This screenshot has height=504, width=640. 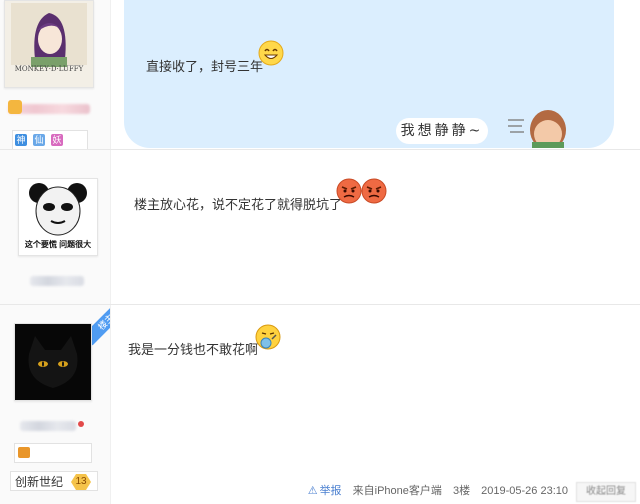 I want to click on level-number-badge: 13, so click(x=81, y=482).